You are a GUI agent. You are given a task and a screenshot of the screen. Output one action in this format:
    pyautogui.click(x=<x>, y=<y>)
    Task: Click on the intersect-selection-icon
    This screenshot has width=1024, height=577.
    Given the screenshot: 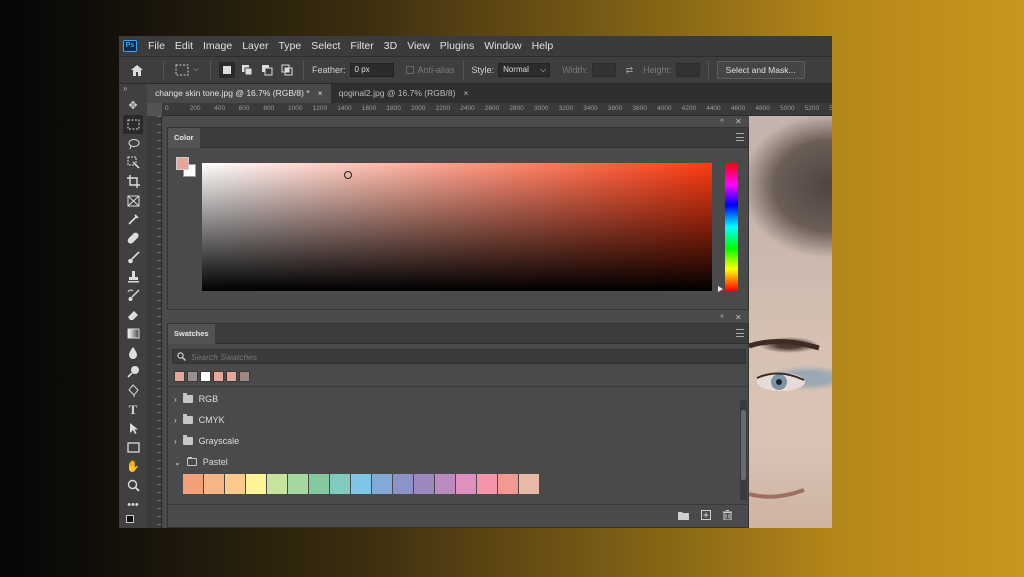 What is the action you would take?
    pyautogui.click(x=287, y=70)
    